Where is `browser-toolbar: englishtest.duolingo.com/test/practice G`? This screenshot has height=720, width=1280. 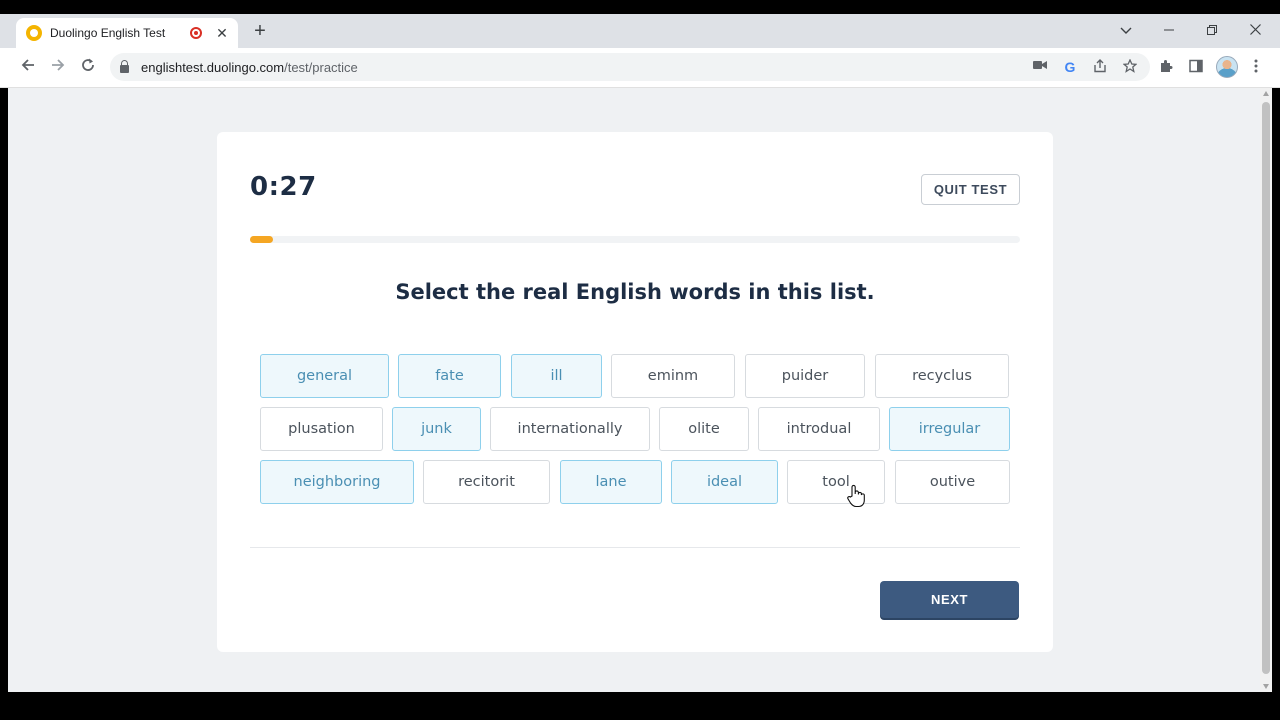 browser-toolbar: englishtest.duolingo.com/test/practice G is located at coordinates (640, 68).